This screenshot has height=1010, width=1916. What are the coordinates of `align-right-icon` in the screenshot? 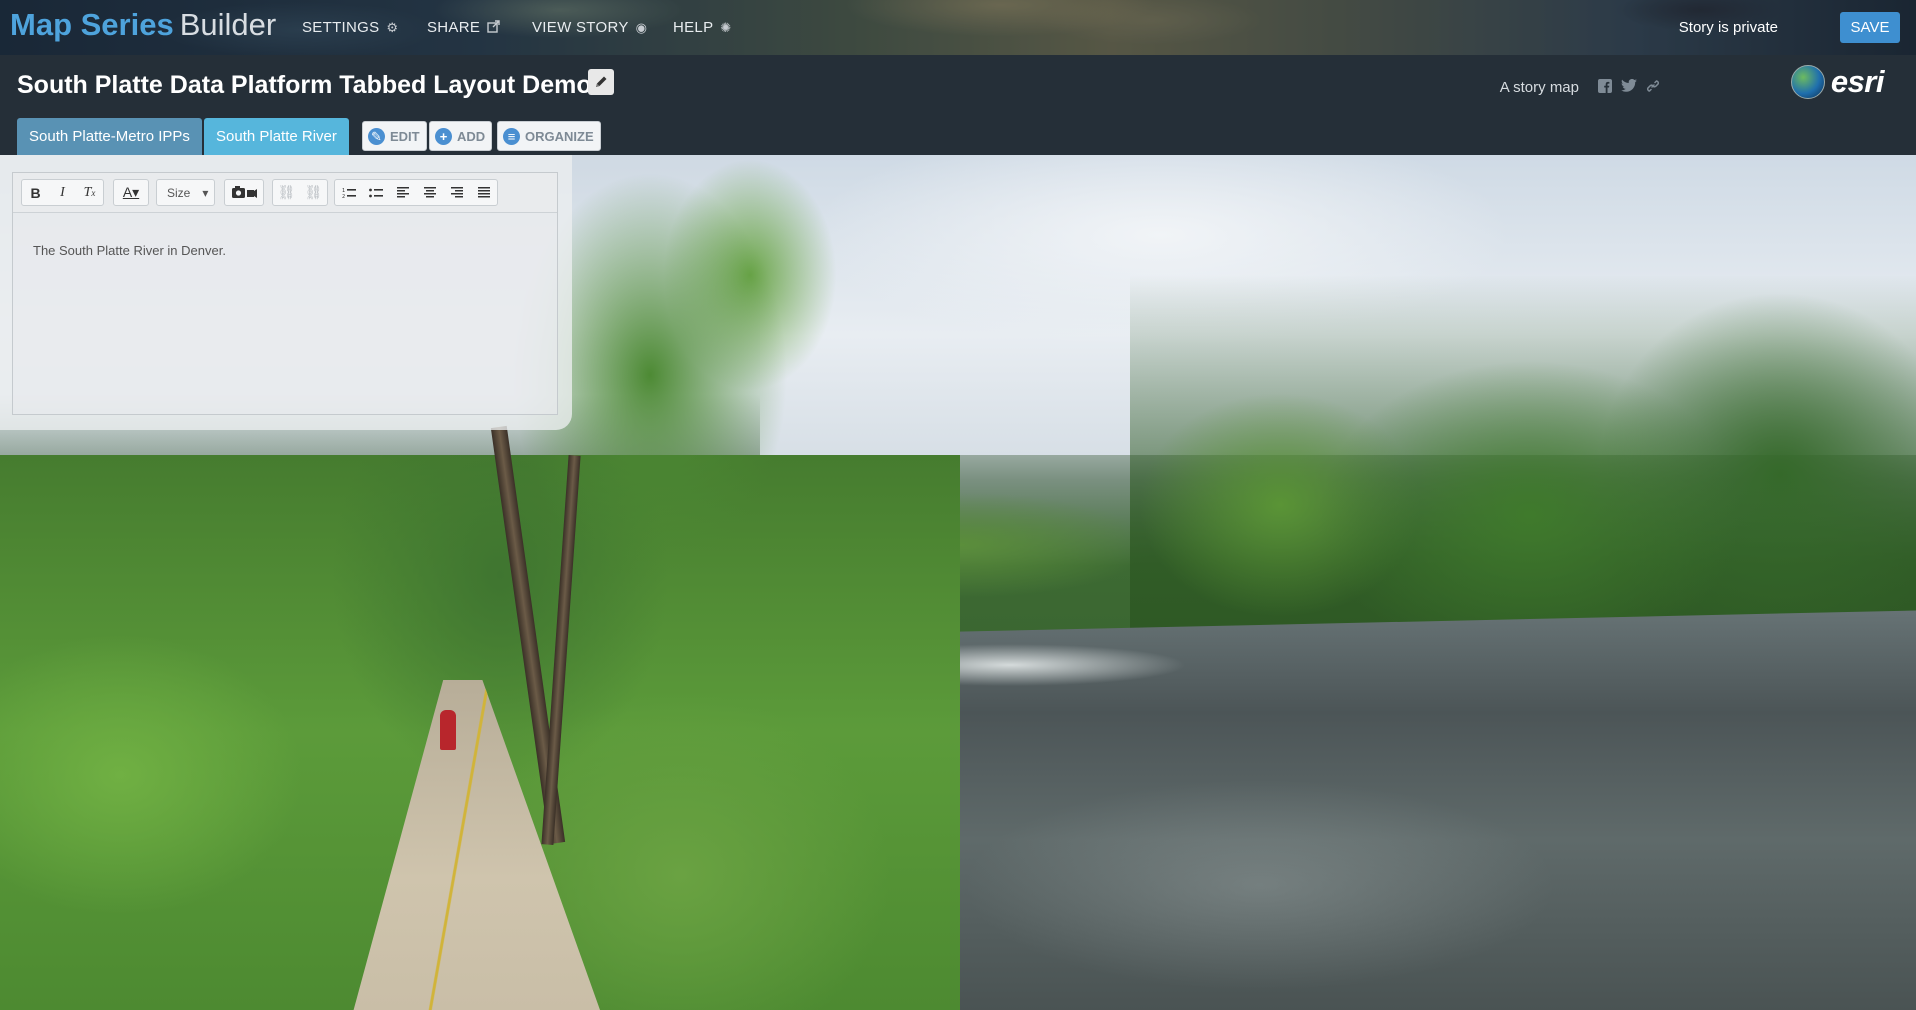 It's located at (456, 192).